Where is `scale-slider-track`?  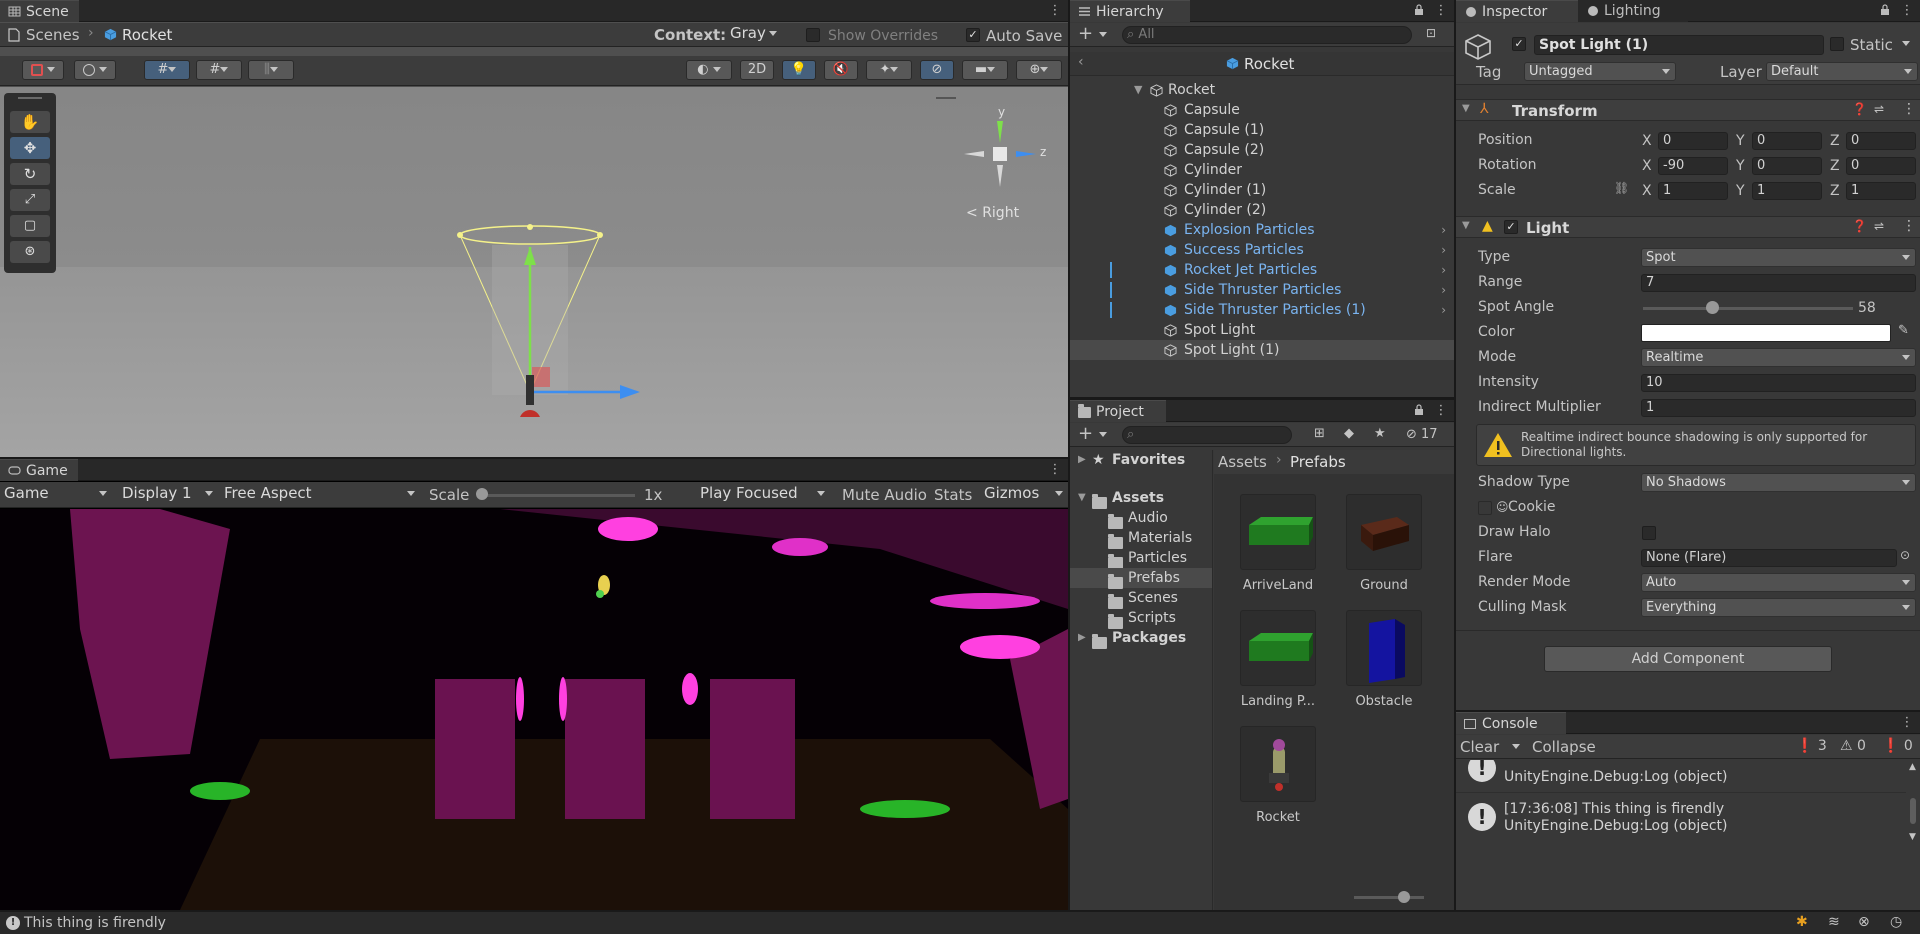
scale-slider-track is located at coordinates (557, 495).